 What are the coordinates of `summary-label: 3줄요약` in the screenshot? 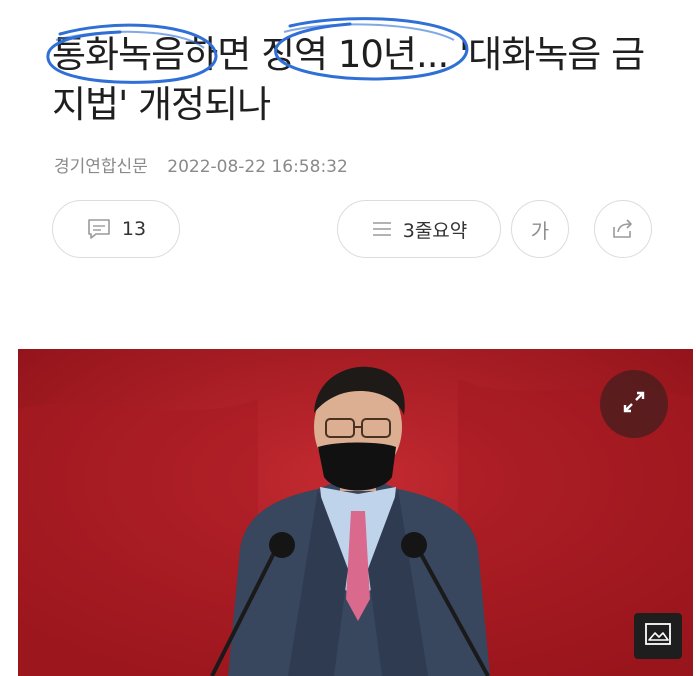 It's located at (435, 230).